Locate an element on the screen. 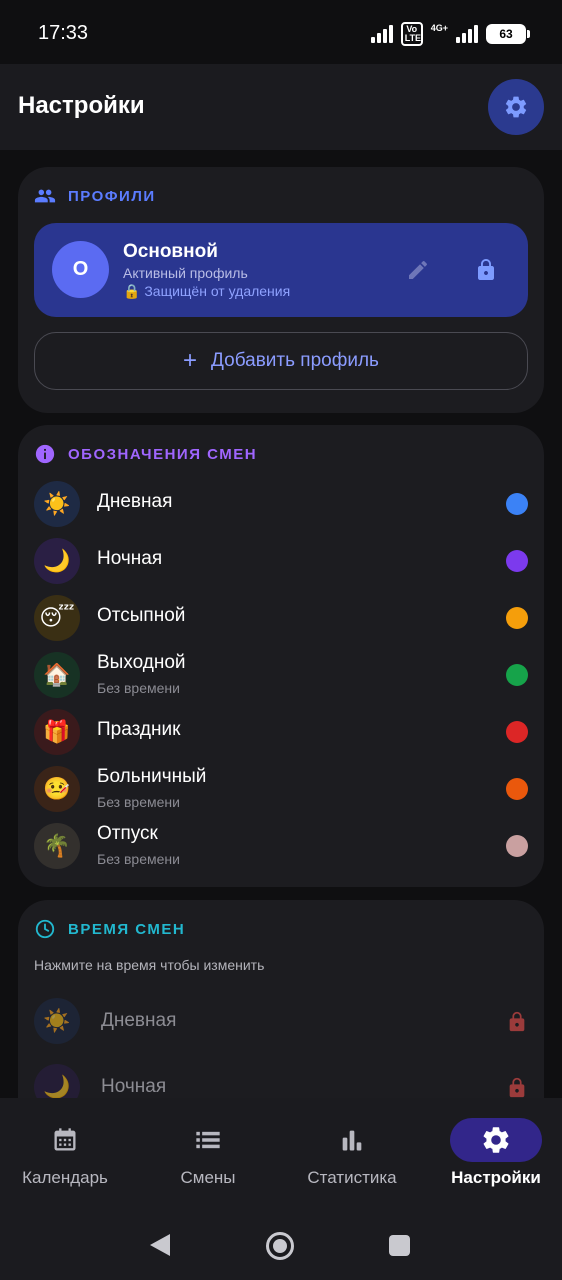  avatar: О is located at coordinates (80, 269).